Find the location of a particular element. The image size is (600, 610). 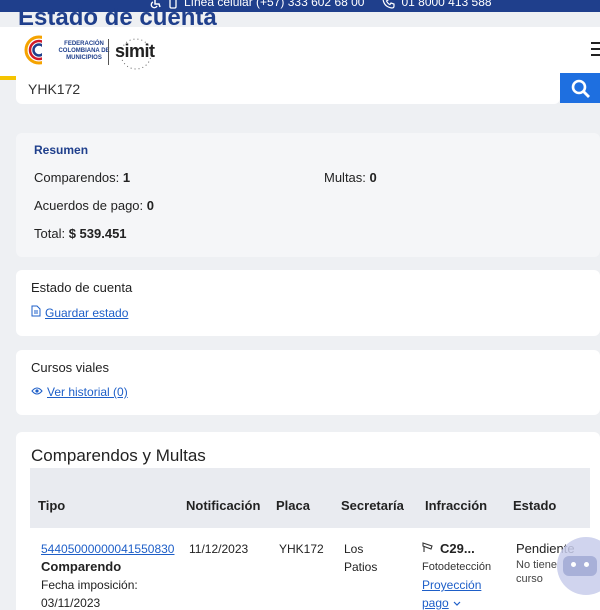

hamburger-menu-icon is located at coordinates (595, 51).